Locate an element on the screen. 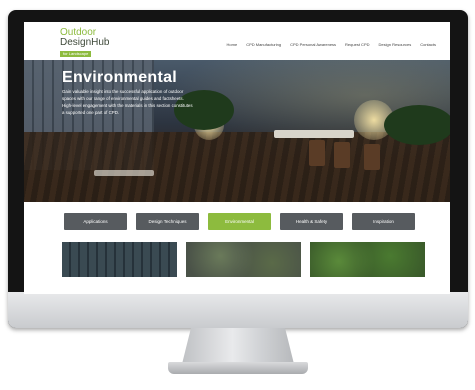 The image size is (475, 390). nav-item-contacts: Contacts is located at coordinates (428, 44).